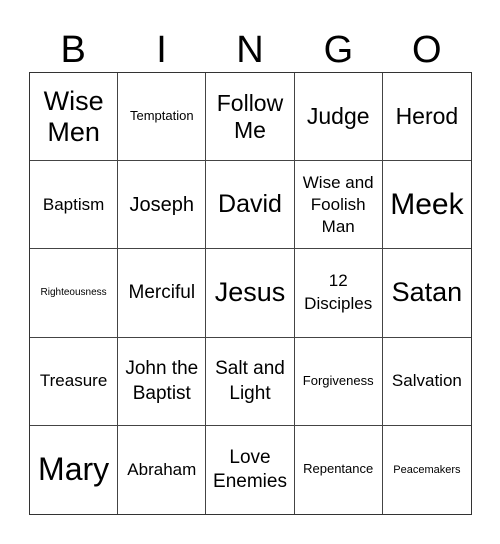 The image size is (500, 544). What do you see at coordinates (74, 469) in the screenshot?
I see `bingo-cell: Mary` at bounding box center [74, 469].